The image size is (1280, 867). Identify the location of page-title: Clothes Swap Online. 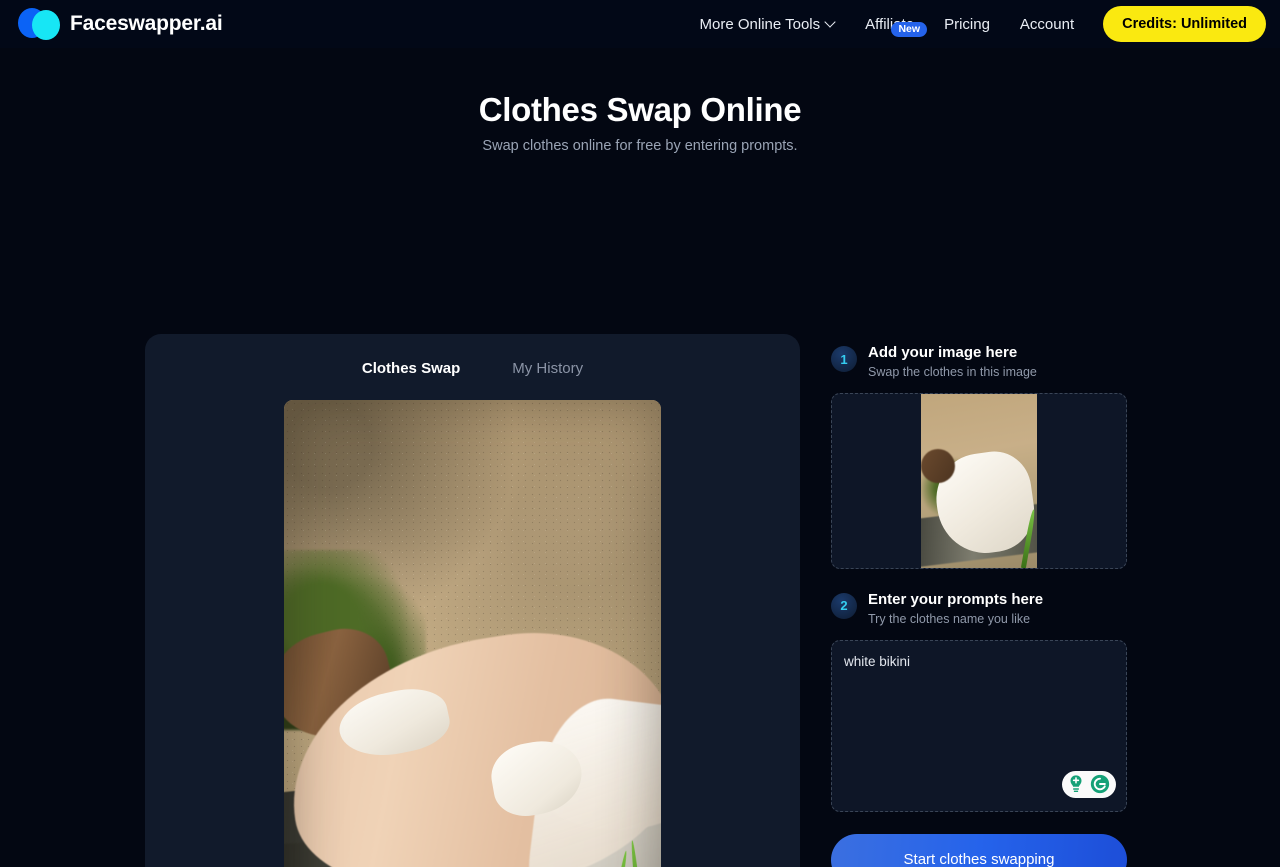
(640, 109).